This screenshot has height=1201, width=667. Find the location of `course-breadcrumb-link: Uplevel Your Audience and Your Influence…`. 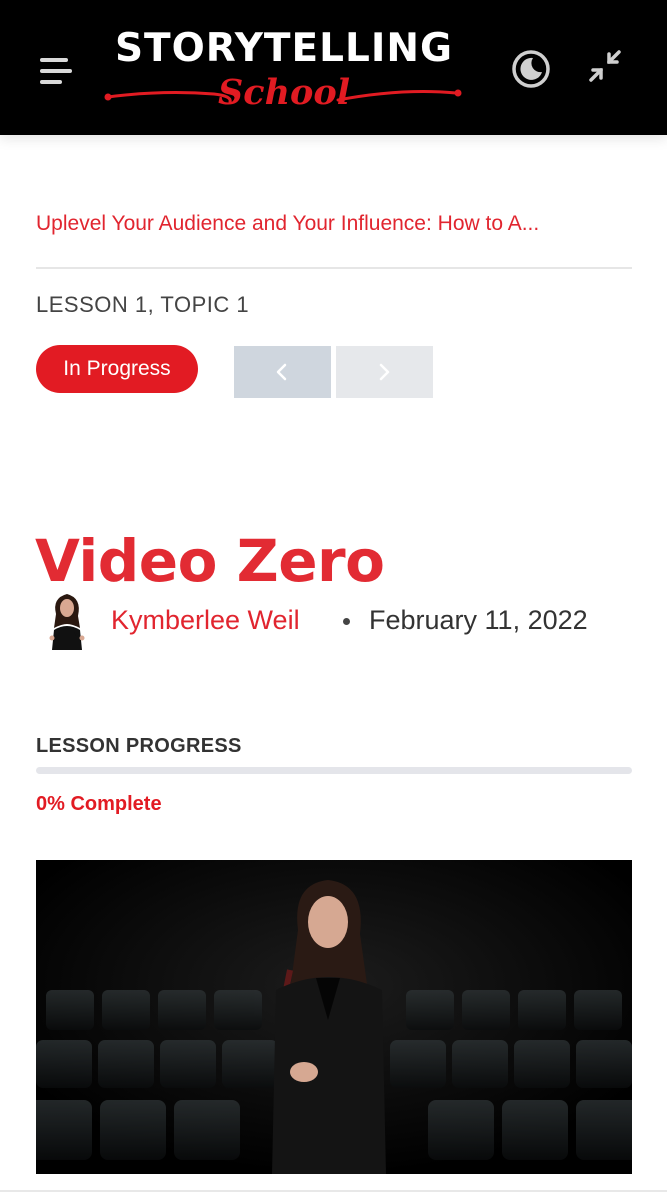

course-breadcrumb-link: Uplevel Your Audience and Your Influence… is located at coordinates (334, 224).